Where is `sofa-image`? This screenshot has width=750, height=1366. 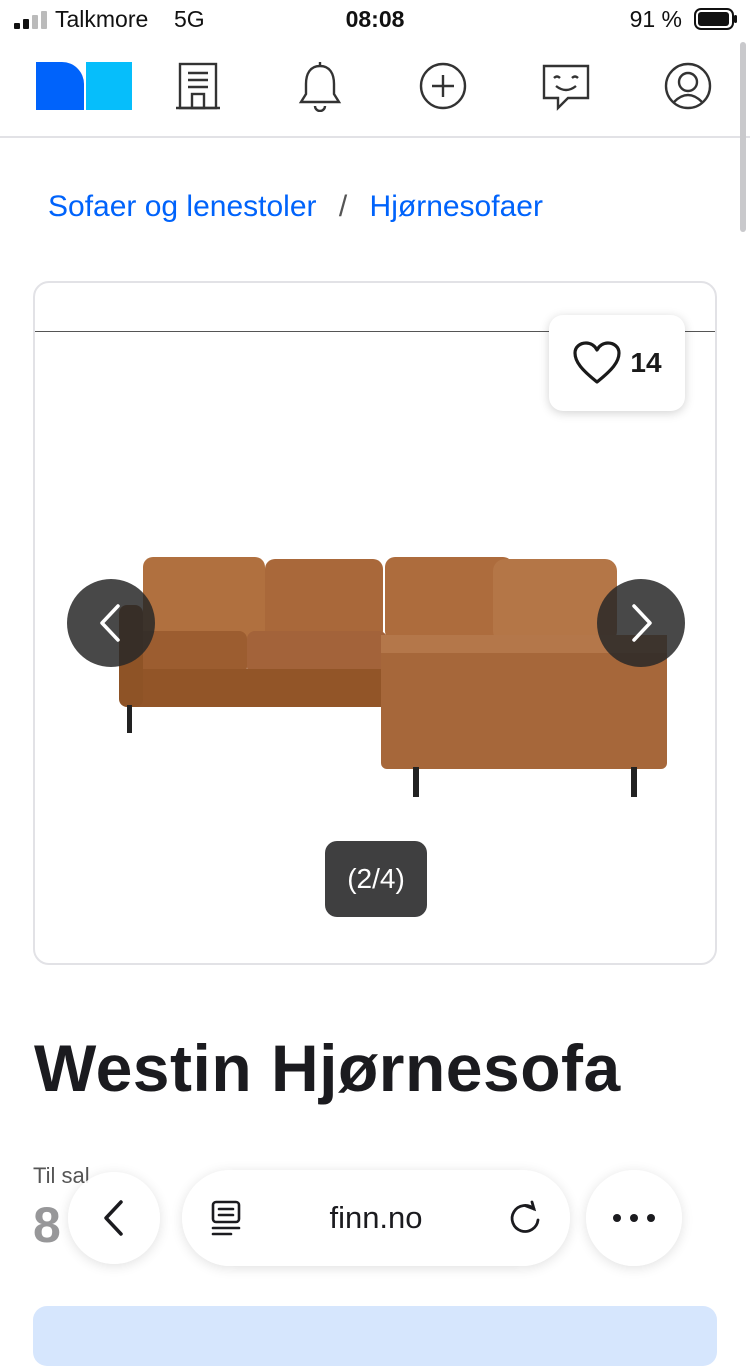 sofa-image is located at coordinates (393, 677).